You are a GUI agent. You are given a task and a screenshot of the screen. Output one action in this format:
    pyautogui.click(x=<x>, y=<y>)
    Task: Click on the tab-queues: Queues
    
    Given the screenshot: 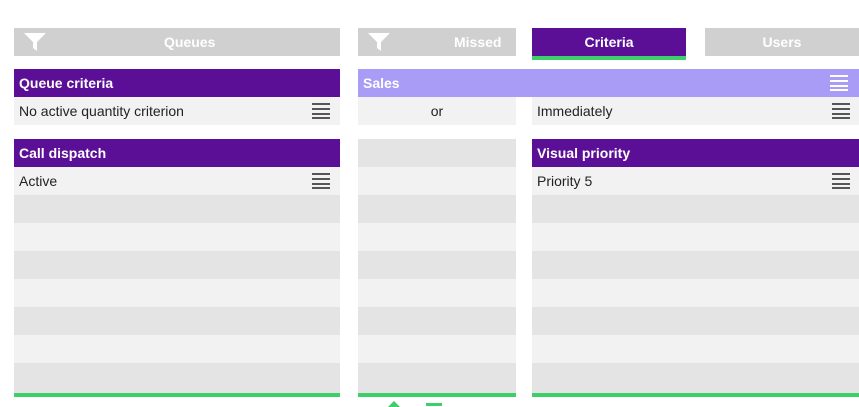 What is the action you would take?
    pyautogui.click(x=177, y=42)
    